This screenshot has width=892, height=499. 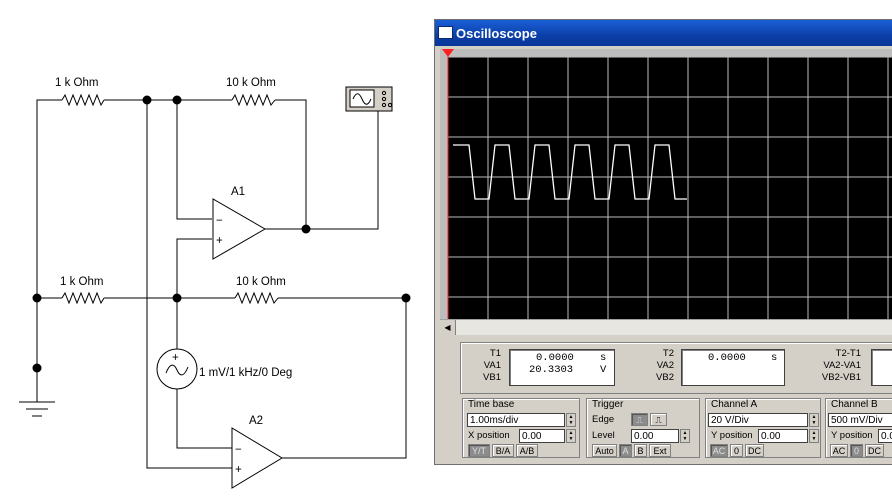 I want to click on channel-b-title: Channel B, so click(x=854, y=404).